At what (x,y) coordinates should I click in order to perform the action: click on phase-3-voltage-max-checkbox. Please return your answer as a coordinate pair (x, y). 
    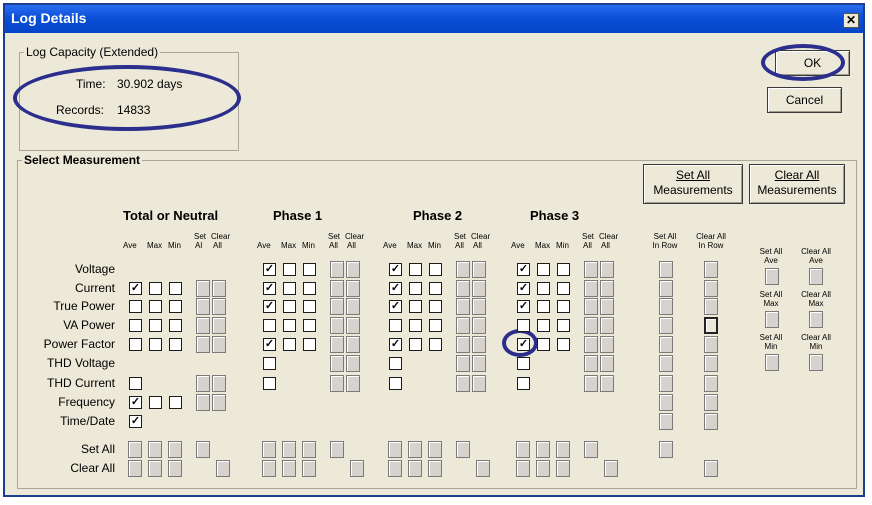
    Looking at the image, I should click on (543, 269).